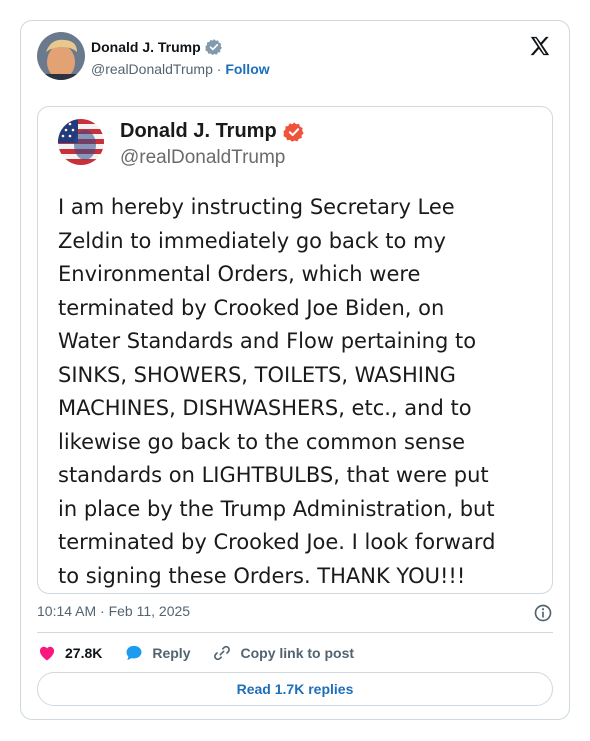 Image resolution: width=590 pixels, height=741 pixels. Describe the element at coordinates (297, 653) in the screenshot. I see `copy-link-label: Copy link to post` at that location.